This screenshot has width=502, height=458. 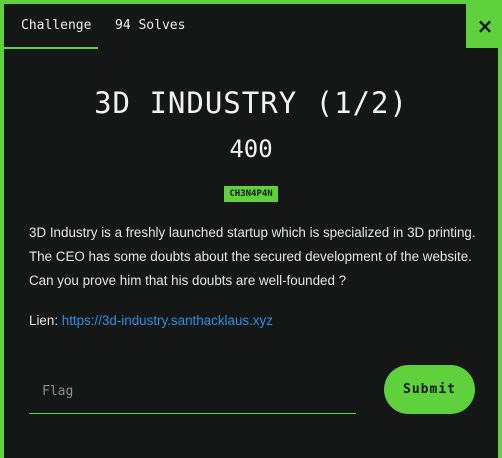 What do you see at coordinates (167, 320) in the screenshot?
I see `challenge-url-link: https://3d-industry.santhacklaus.xyz` at bounding box center [167, 320].